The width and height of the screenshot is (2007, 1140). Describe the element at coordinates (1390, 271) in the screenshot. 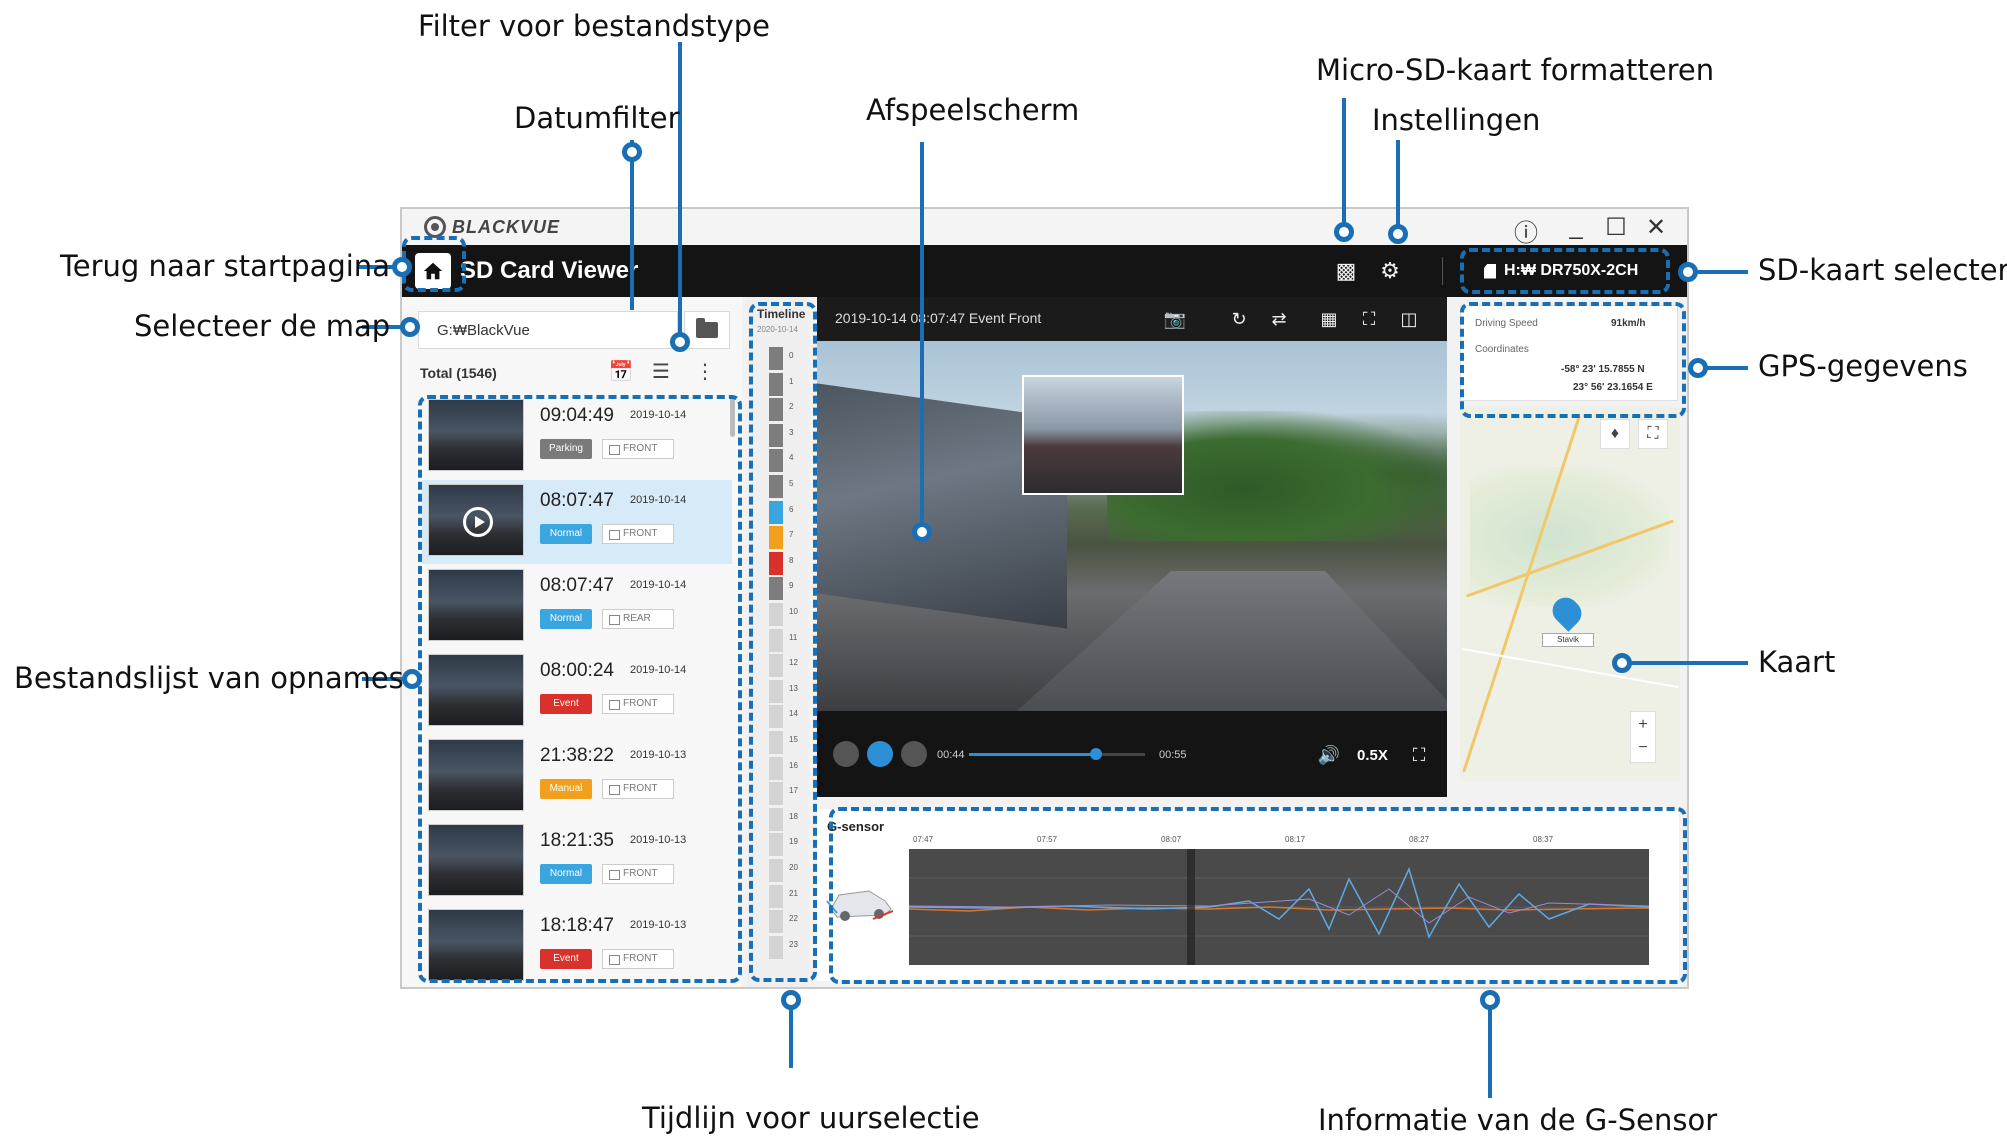

I see `gear-icon: ⚙` at that location.